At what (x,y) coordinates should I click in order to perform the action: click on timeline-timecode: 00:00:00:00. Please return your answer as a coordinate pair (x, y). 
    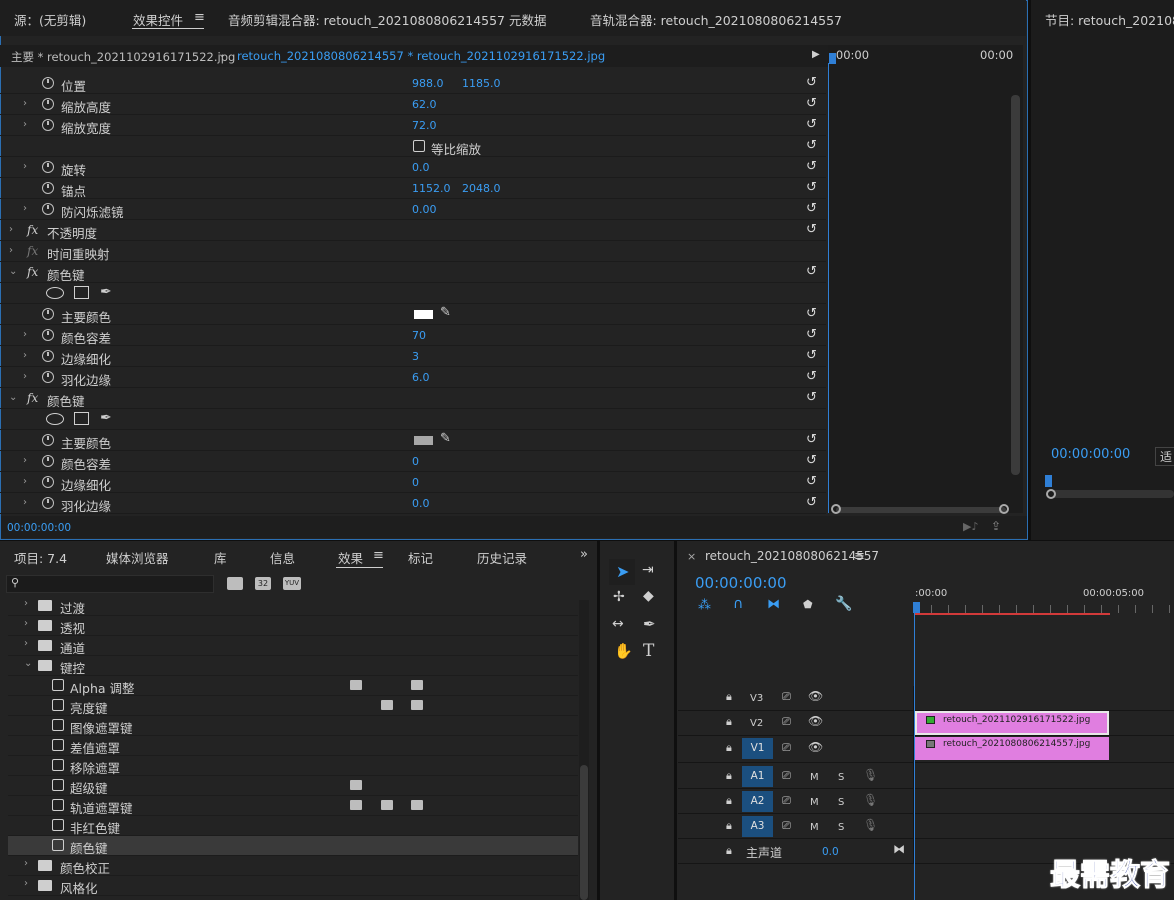
    Looking at the image, I should click on (741, 583).